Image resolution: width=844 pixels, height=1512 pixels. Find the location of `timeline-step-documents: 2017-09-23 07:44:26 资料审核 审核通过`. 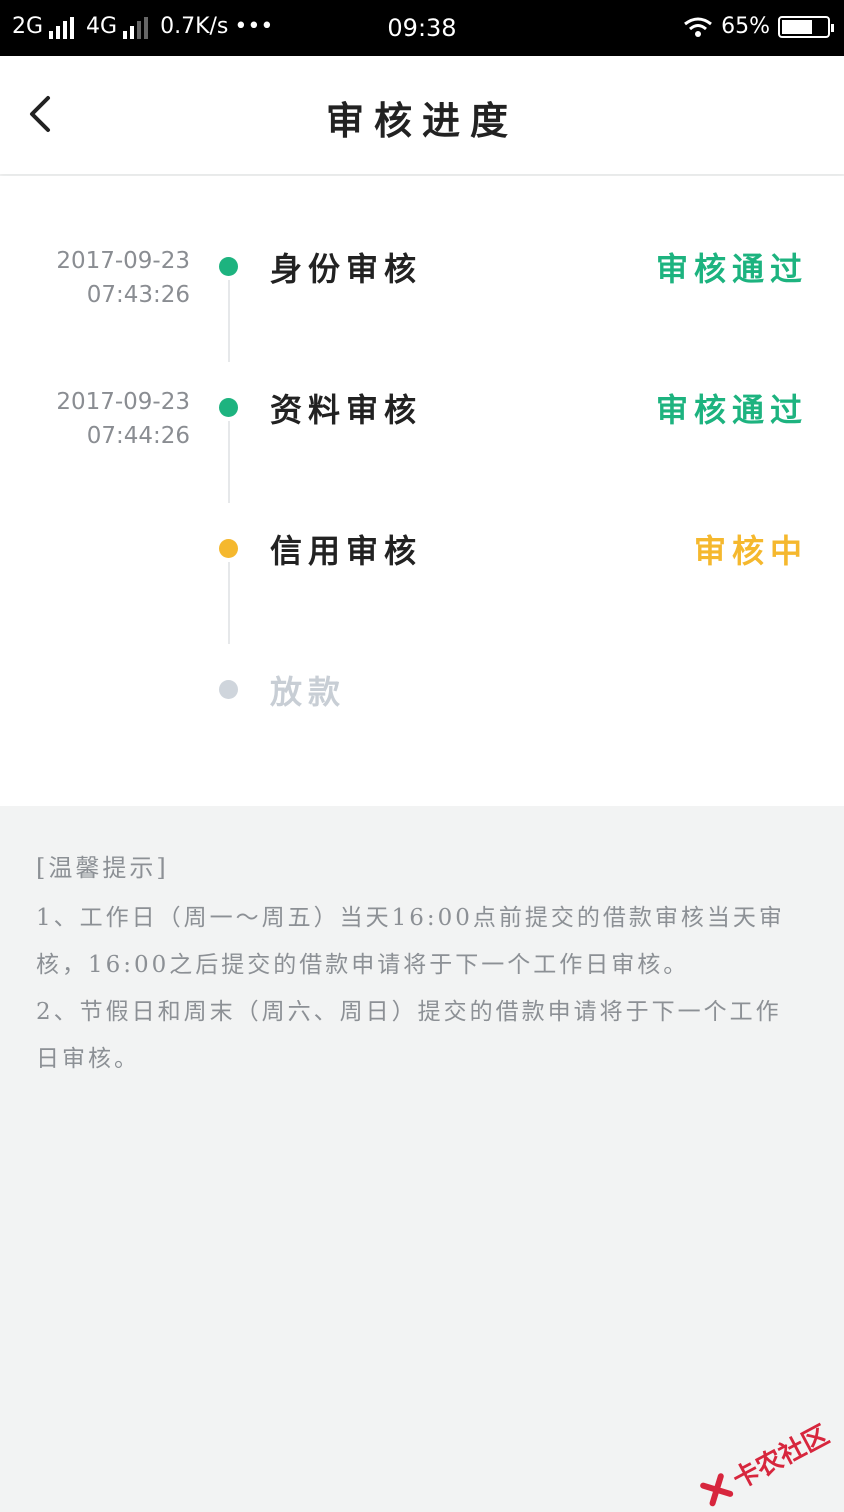

timeline-step-documents: 2017-09-23 07:44:26 资料审核 审核通过 is located at coordinates (422, 417).